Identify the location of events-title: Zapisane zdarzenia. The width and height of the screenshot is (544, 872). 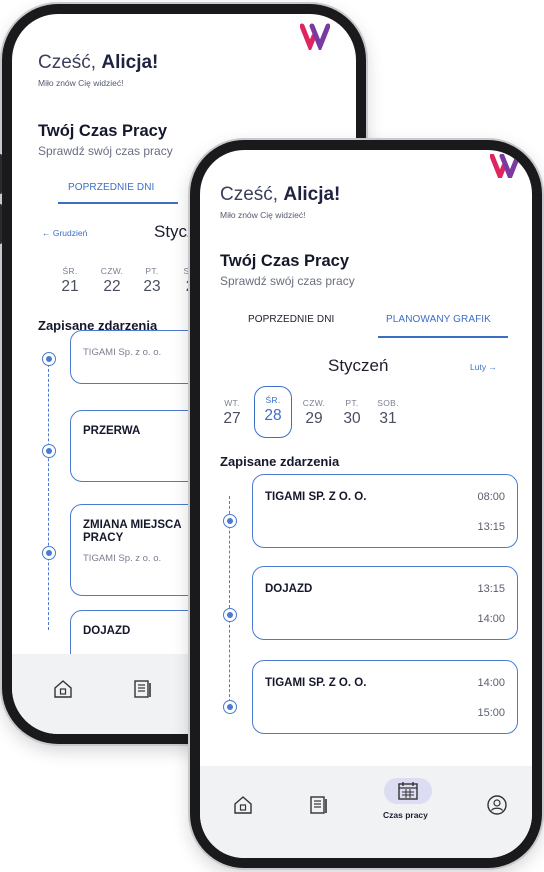
(280, 461).